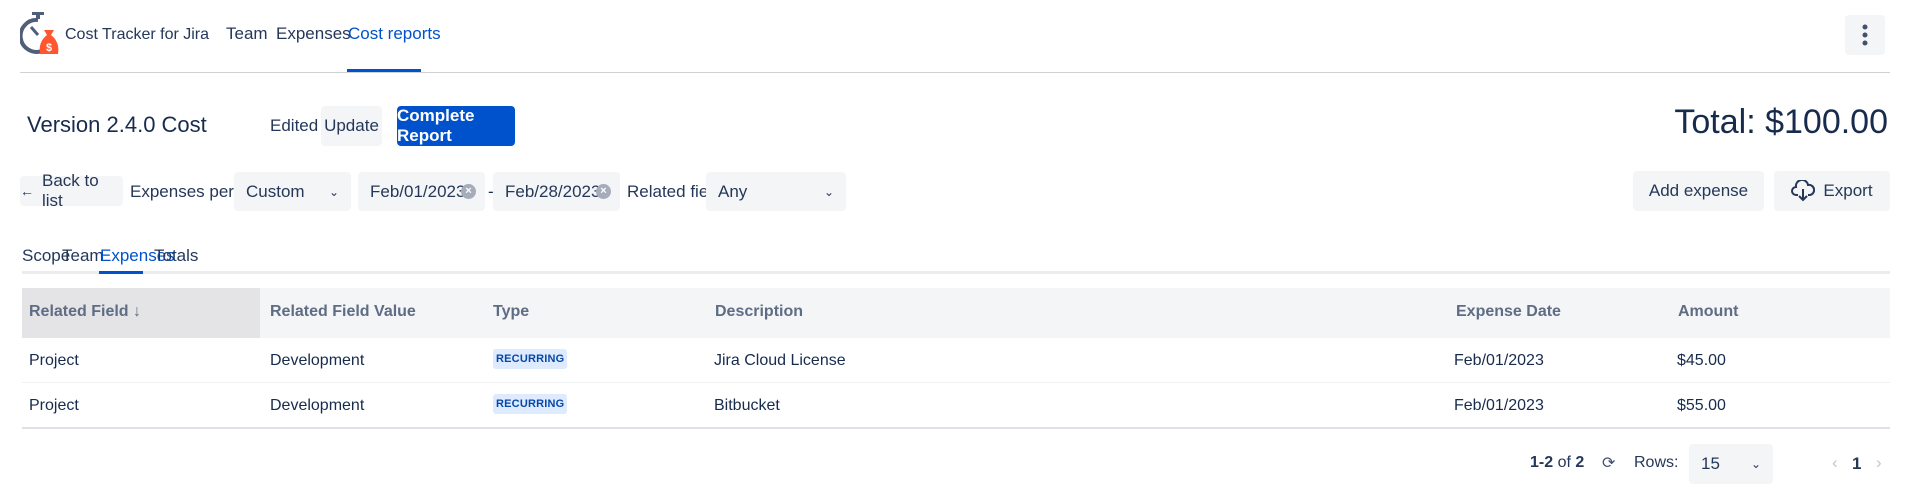 The width and height of the screenshot is (1912, 484). I want to click on cell-description: Bitbucket, so click(747, 405).